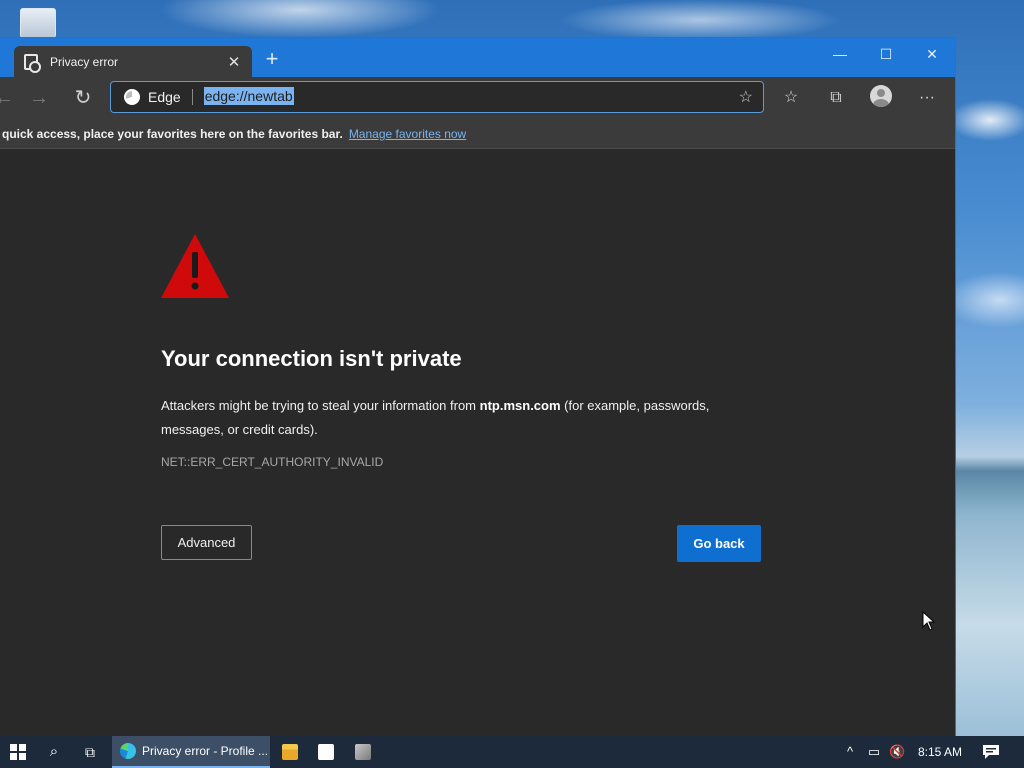 This screenshot has height=768, width=1024. What do you see at coordinates (940, 752) in the screenshot?
I see `clock: 8:15 AM` at bounding box center [940, 752].